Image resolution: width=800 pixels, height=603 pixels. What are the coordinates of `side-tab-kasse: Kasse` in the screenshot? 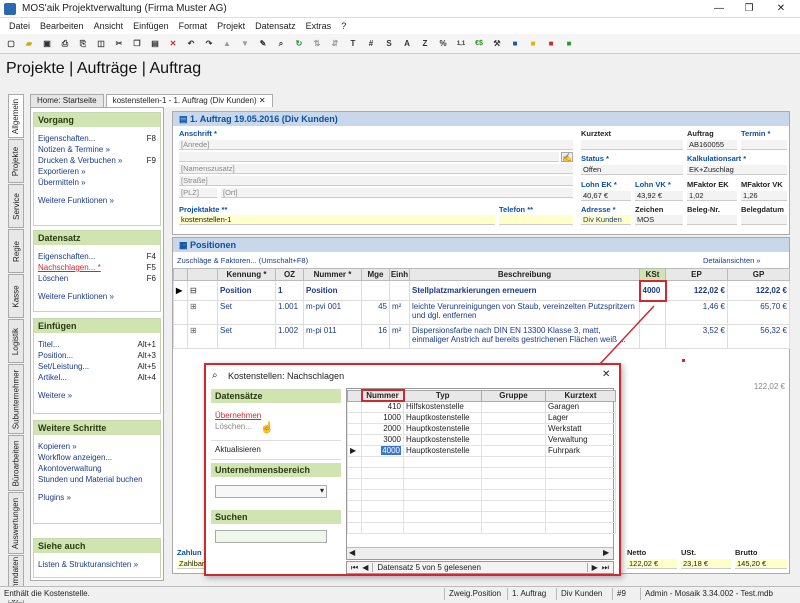 It's located at (16, 296).